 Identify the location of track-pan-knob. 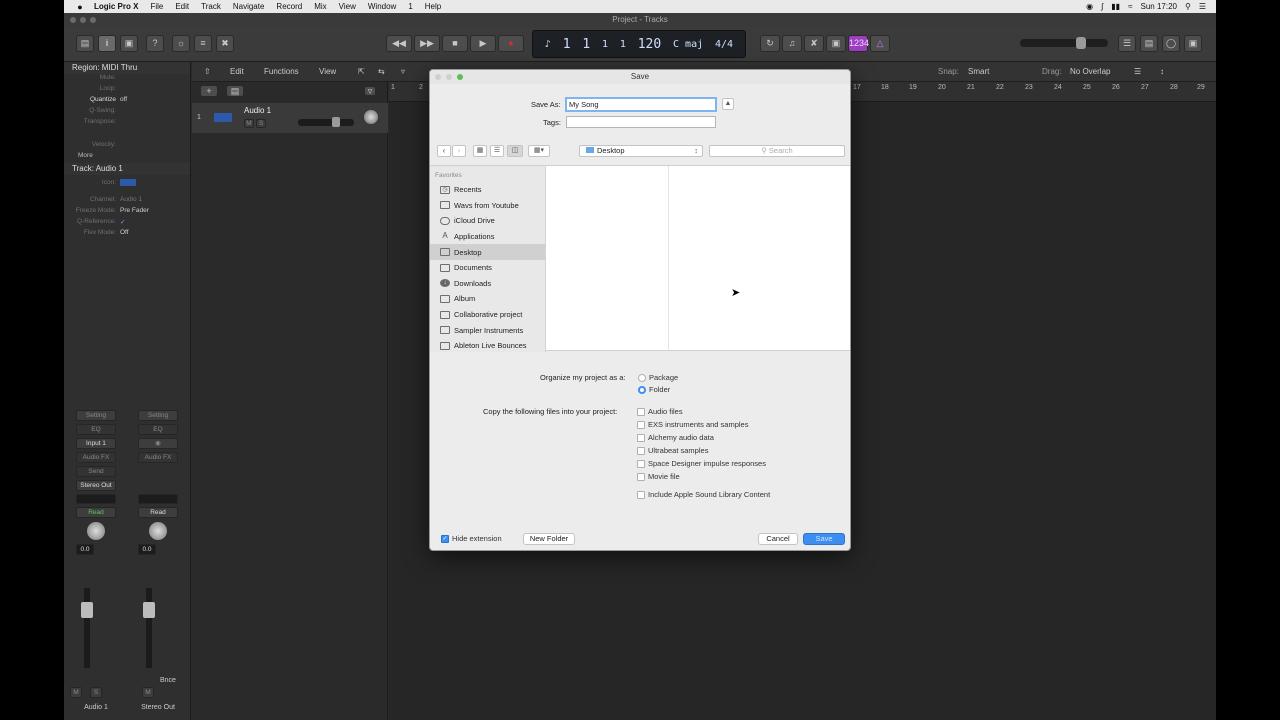
(371, 117).